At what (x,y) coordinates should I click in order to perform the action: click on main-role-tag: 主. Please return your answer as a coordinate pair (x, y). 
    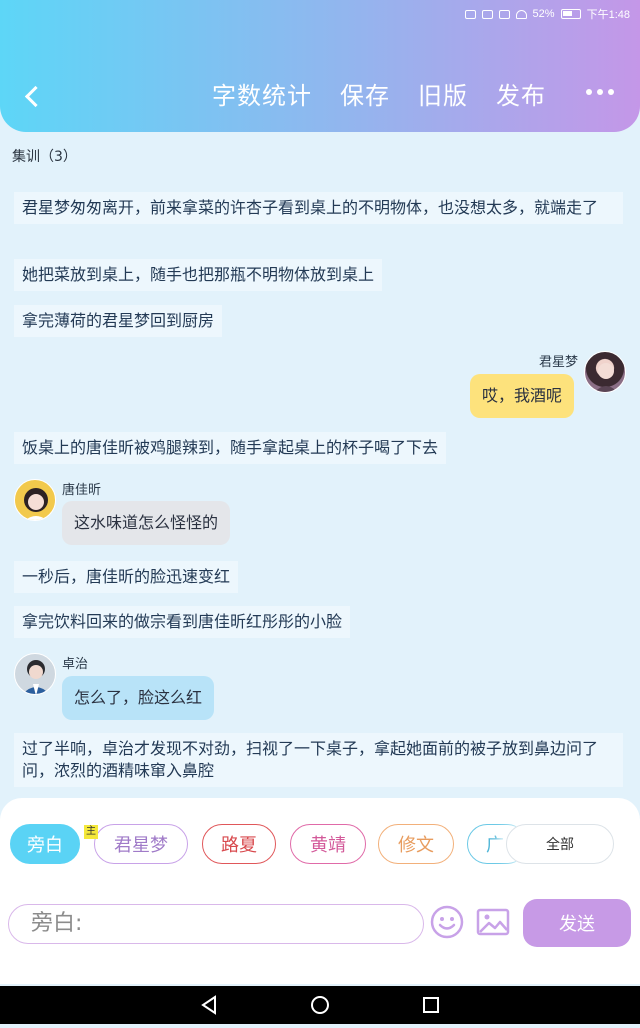
    Looking at the image, I should click on (91, 832).